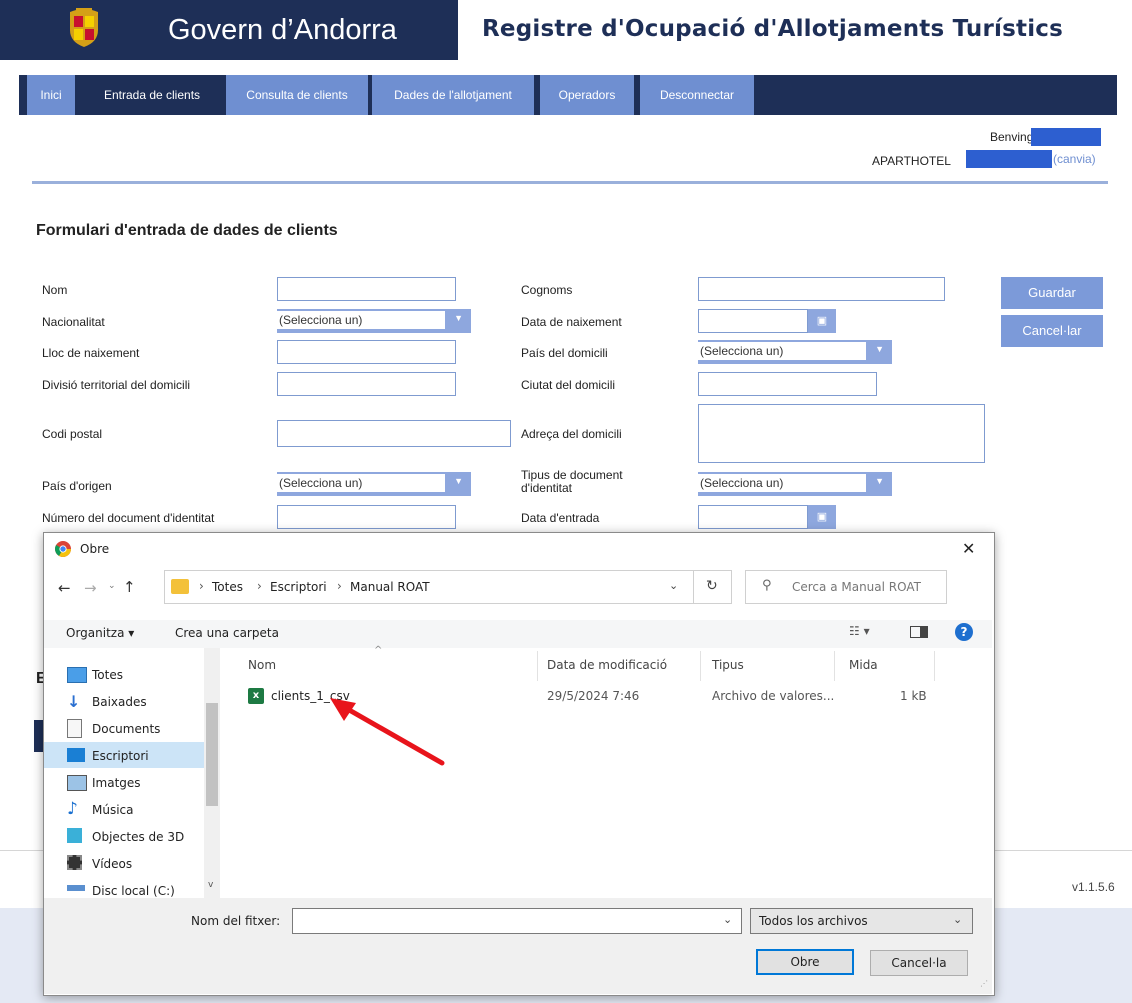  I want to click on column-header-date: Data de modificació, so click(607, 665).